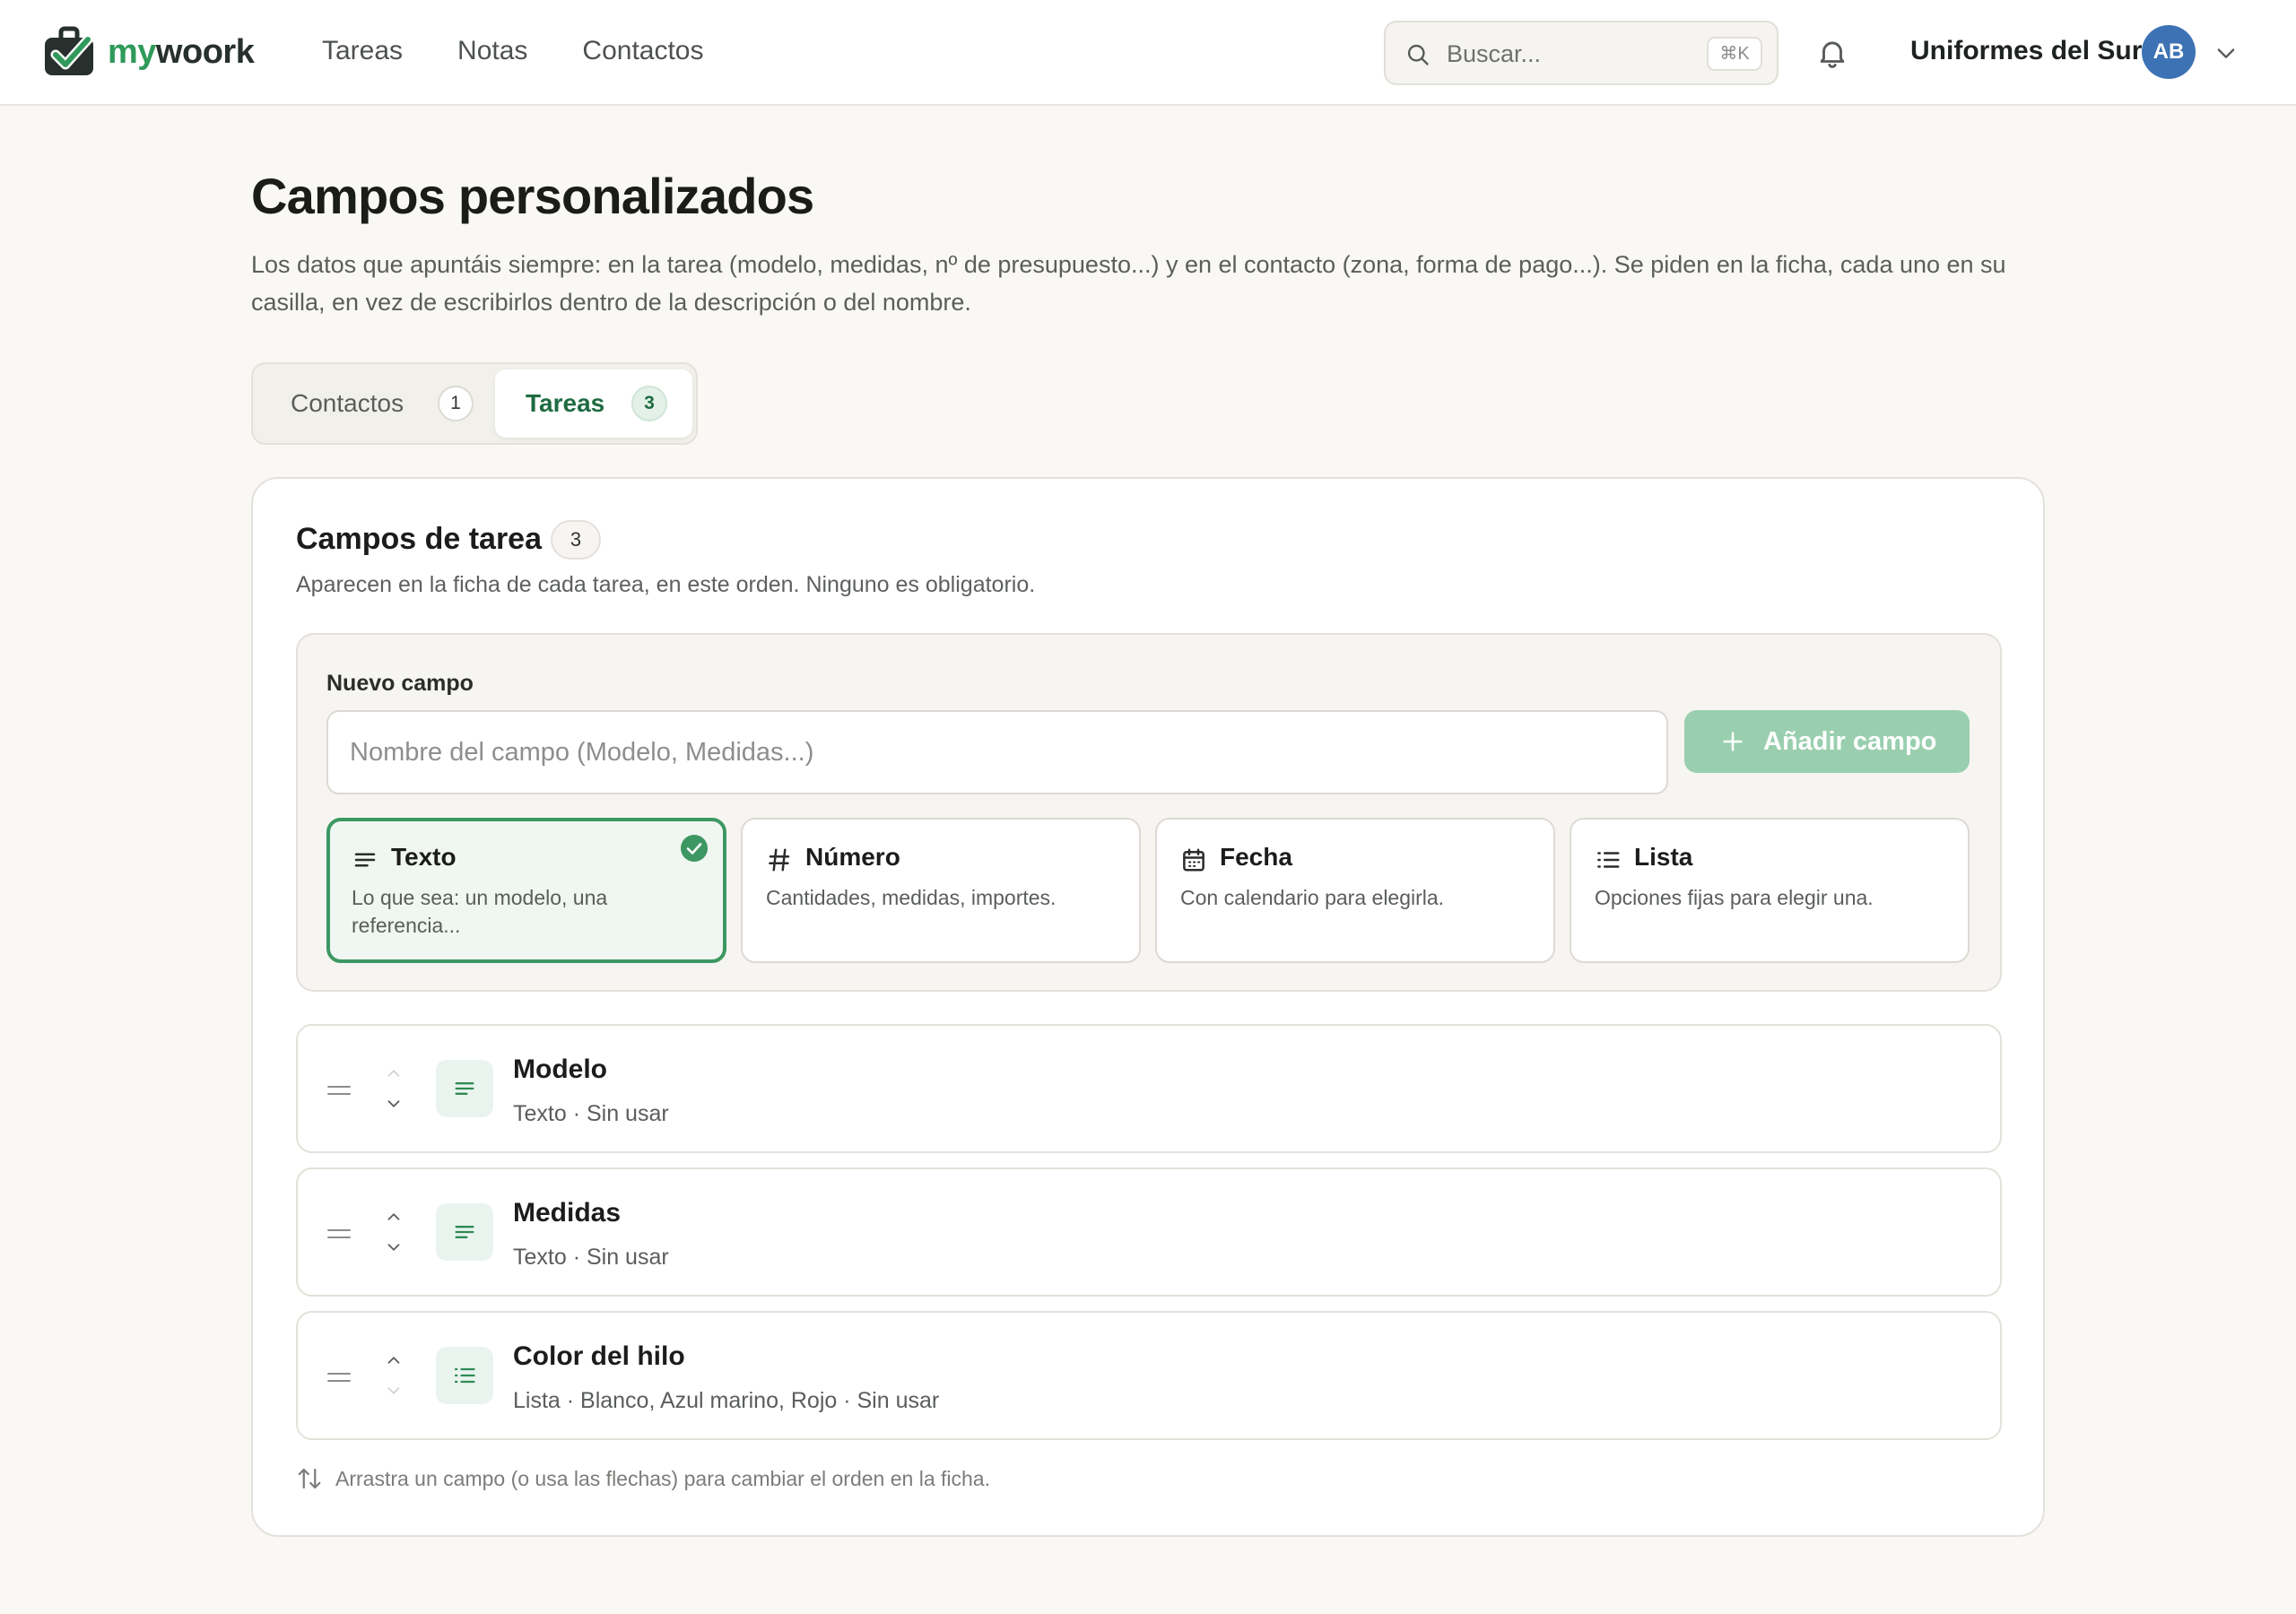  Describe the element at coordinates (1312, 897) in the screenshot. I see `type-option-description: Con calendario para elegirla.` at that location.